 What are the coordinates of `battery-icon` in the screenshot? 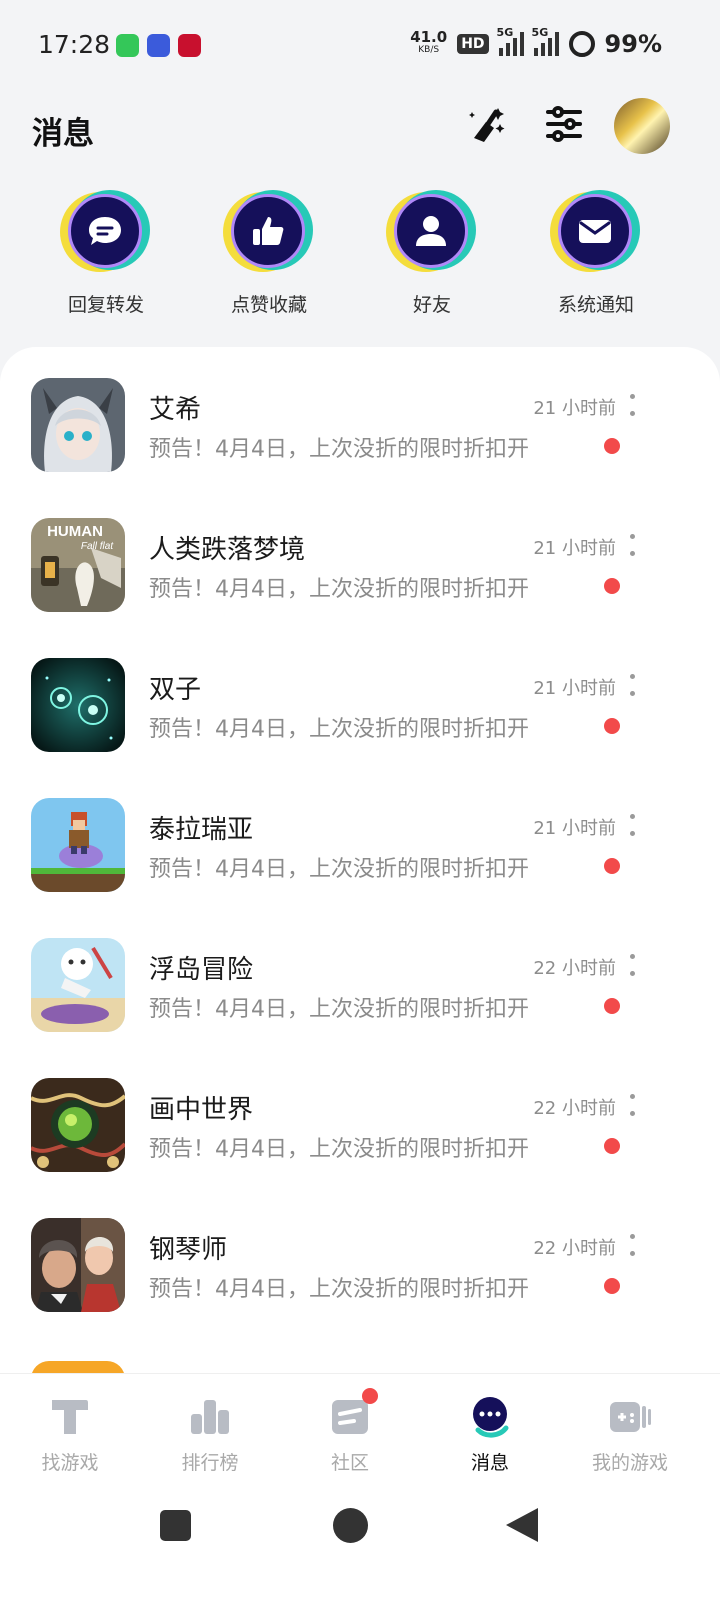 It's located at (581, 44).